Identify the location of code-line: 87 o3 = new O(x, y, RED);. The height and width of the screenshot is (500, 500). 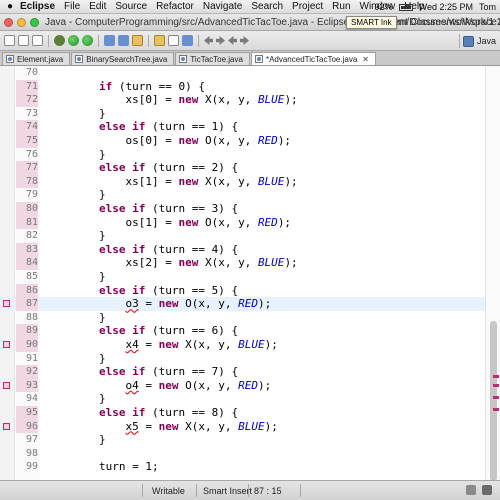
(242, 304).